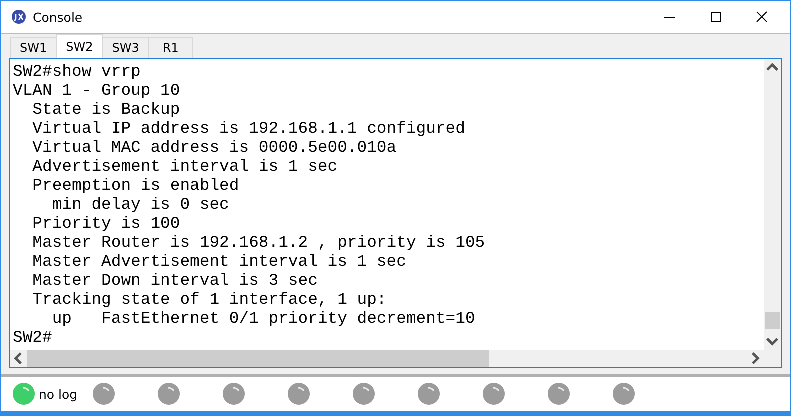 This screenshot has width=791, height=416. I want to click on console-line: SW2#show vrrp, so click(77, 71).